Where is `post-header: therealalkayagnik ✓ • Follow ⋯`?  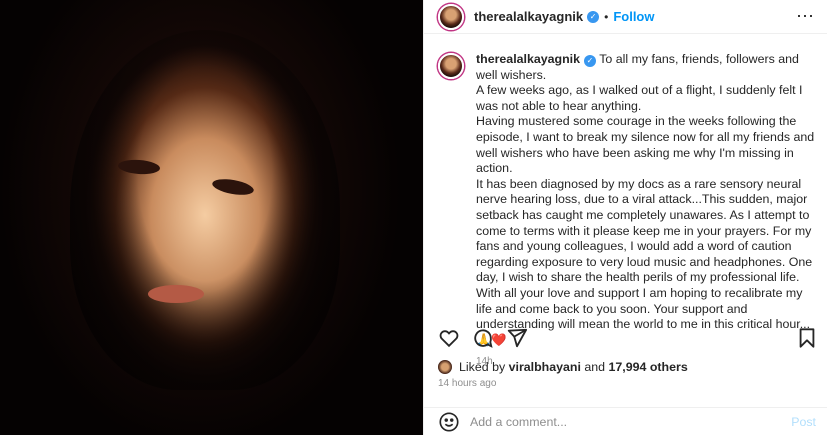
post-header: therealalkayagnik ✓ • Follow ⋯ is located at coordinates (625, 17).